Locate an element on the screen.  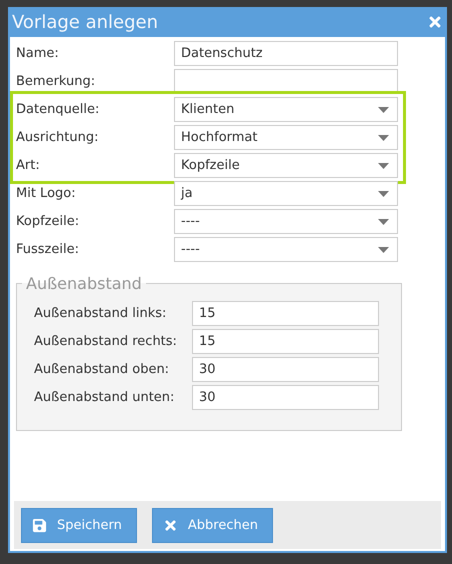
dropdown: Kopfzeile is located at coordinates (286, 165).